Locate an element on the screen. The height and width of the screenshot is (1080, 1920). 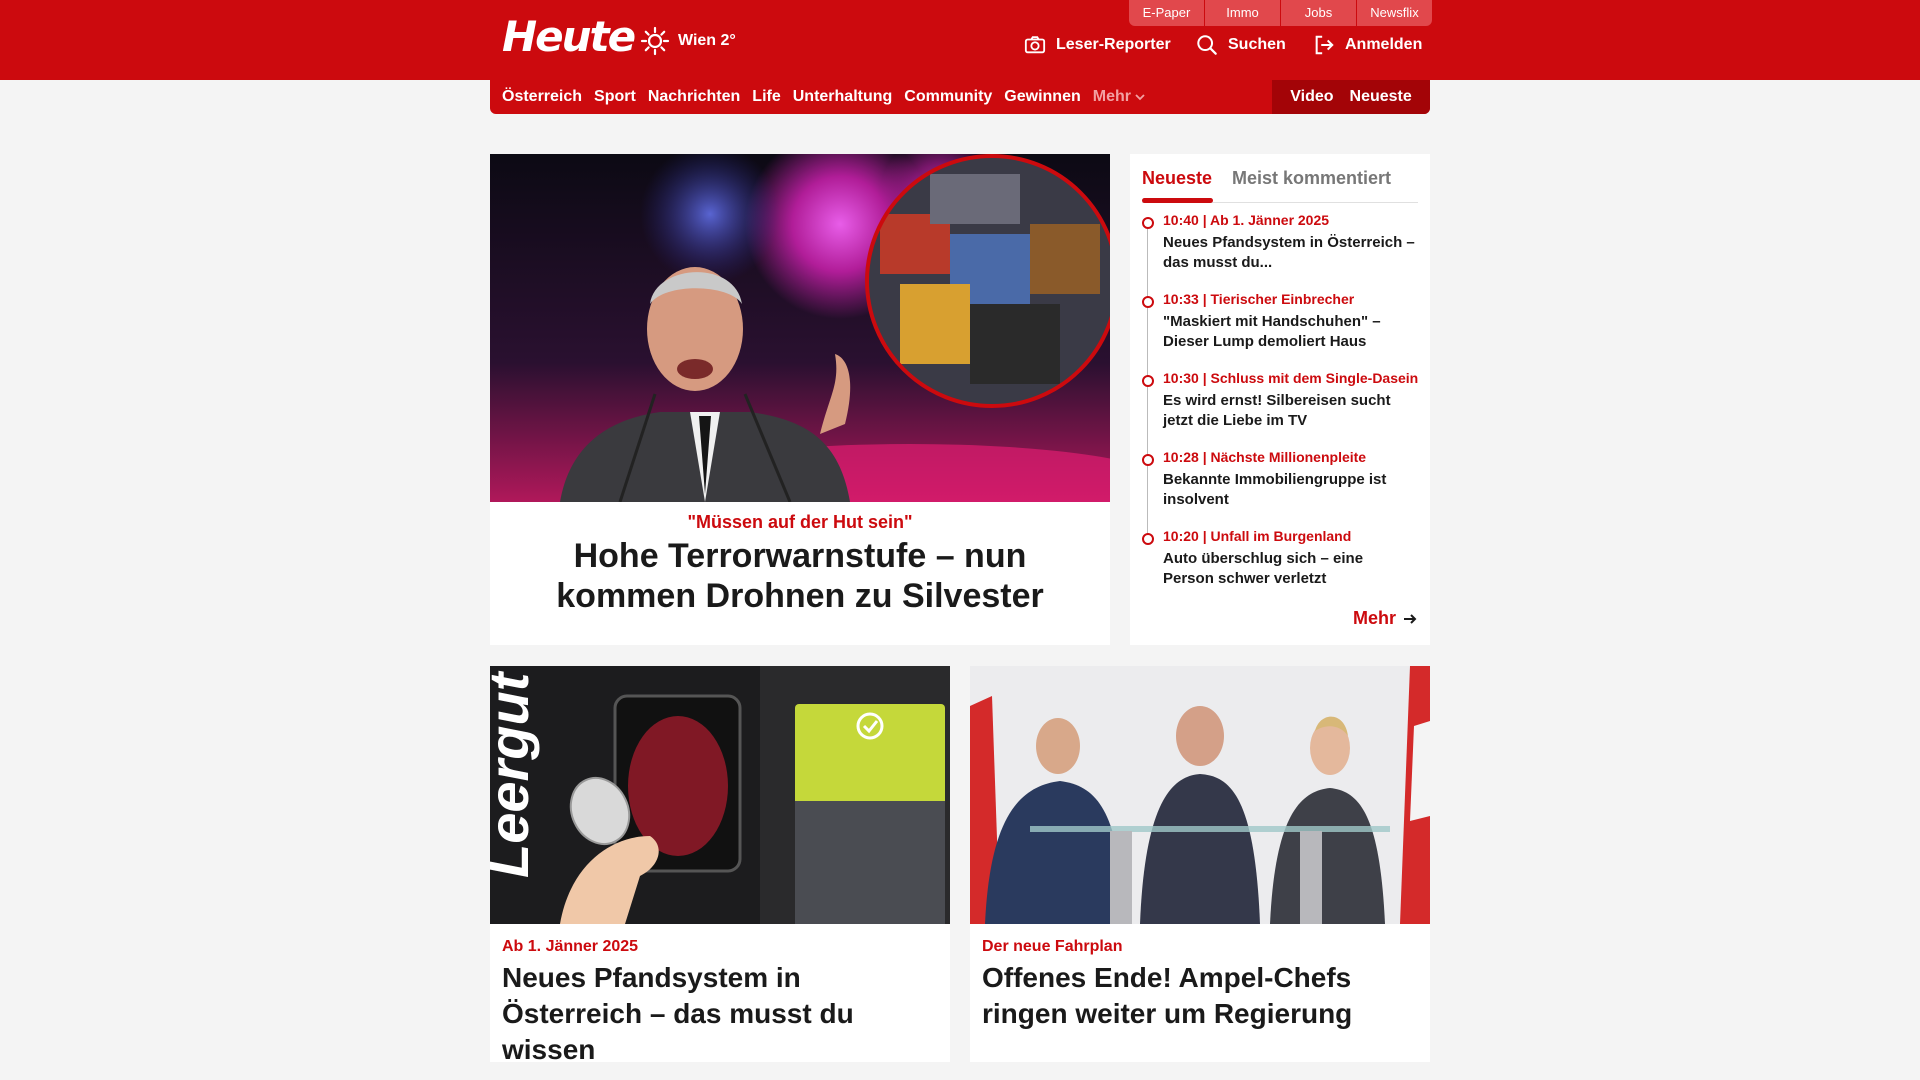
nav-item-sport: Sport is located at coordinates (615, 97).